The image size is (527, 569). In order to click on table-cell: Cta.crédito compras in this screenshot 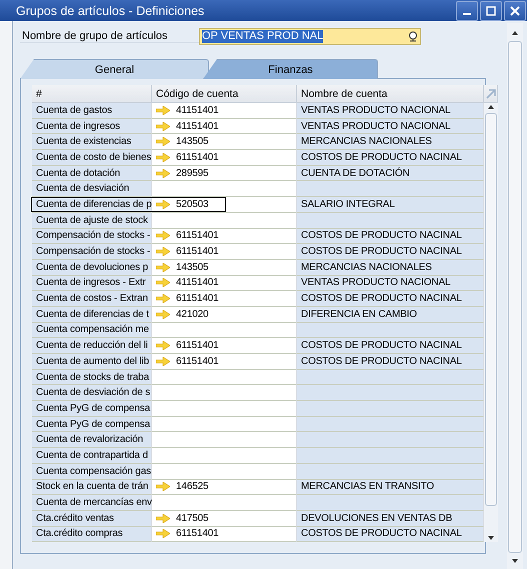, I will do `click(92, 534)`.